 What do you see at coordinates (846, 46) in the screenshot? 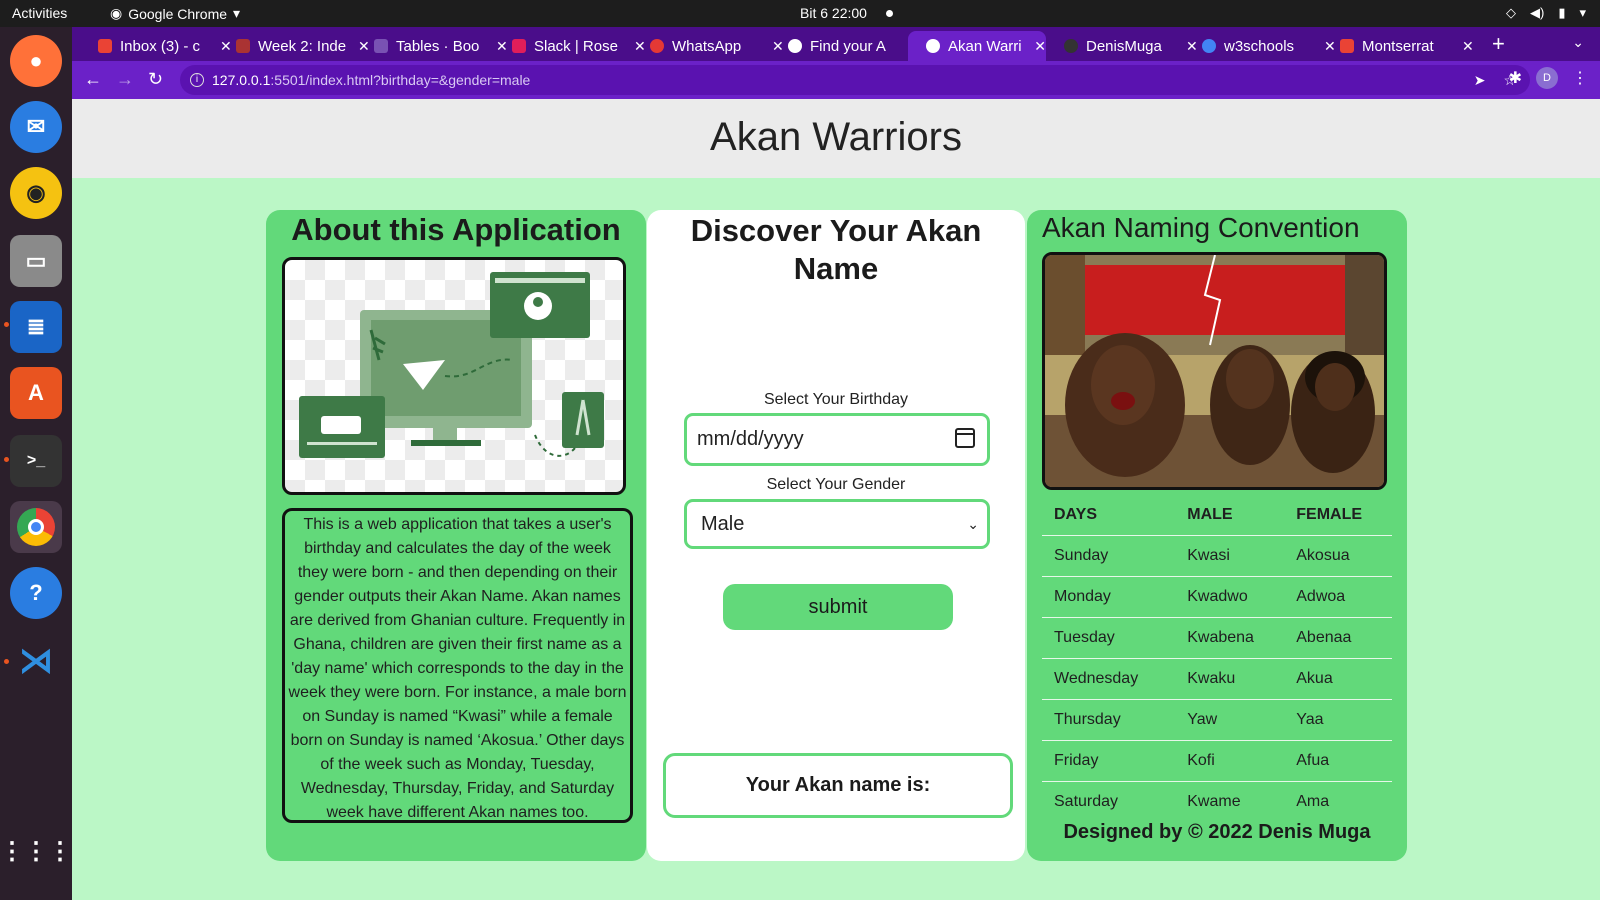
I see `tab-find-your: Find your A ✕` at bounding box center [846, 46].